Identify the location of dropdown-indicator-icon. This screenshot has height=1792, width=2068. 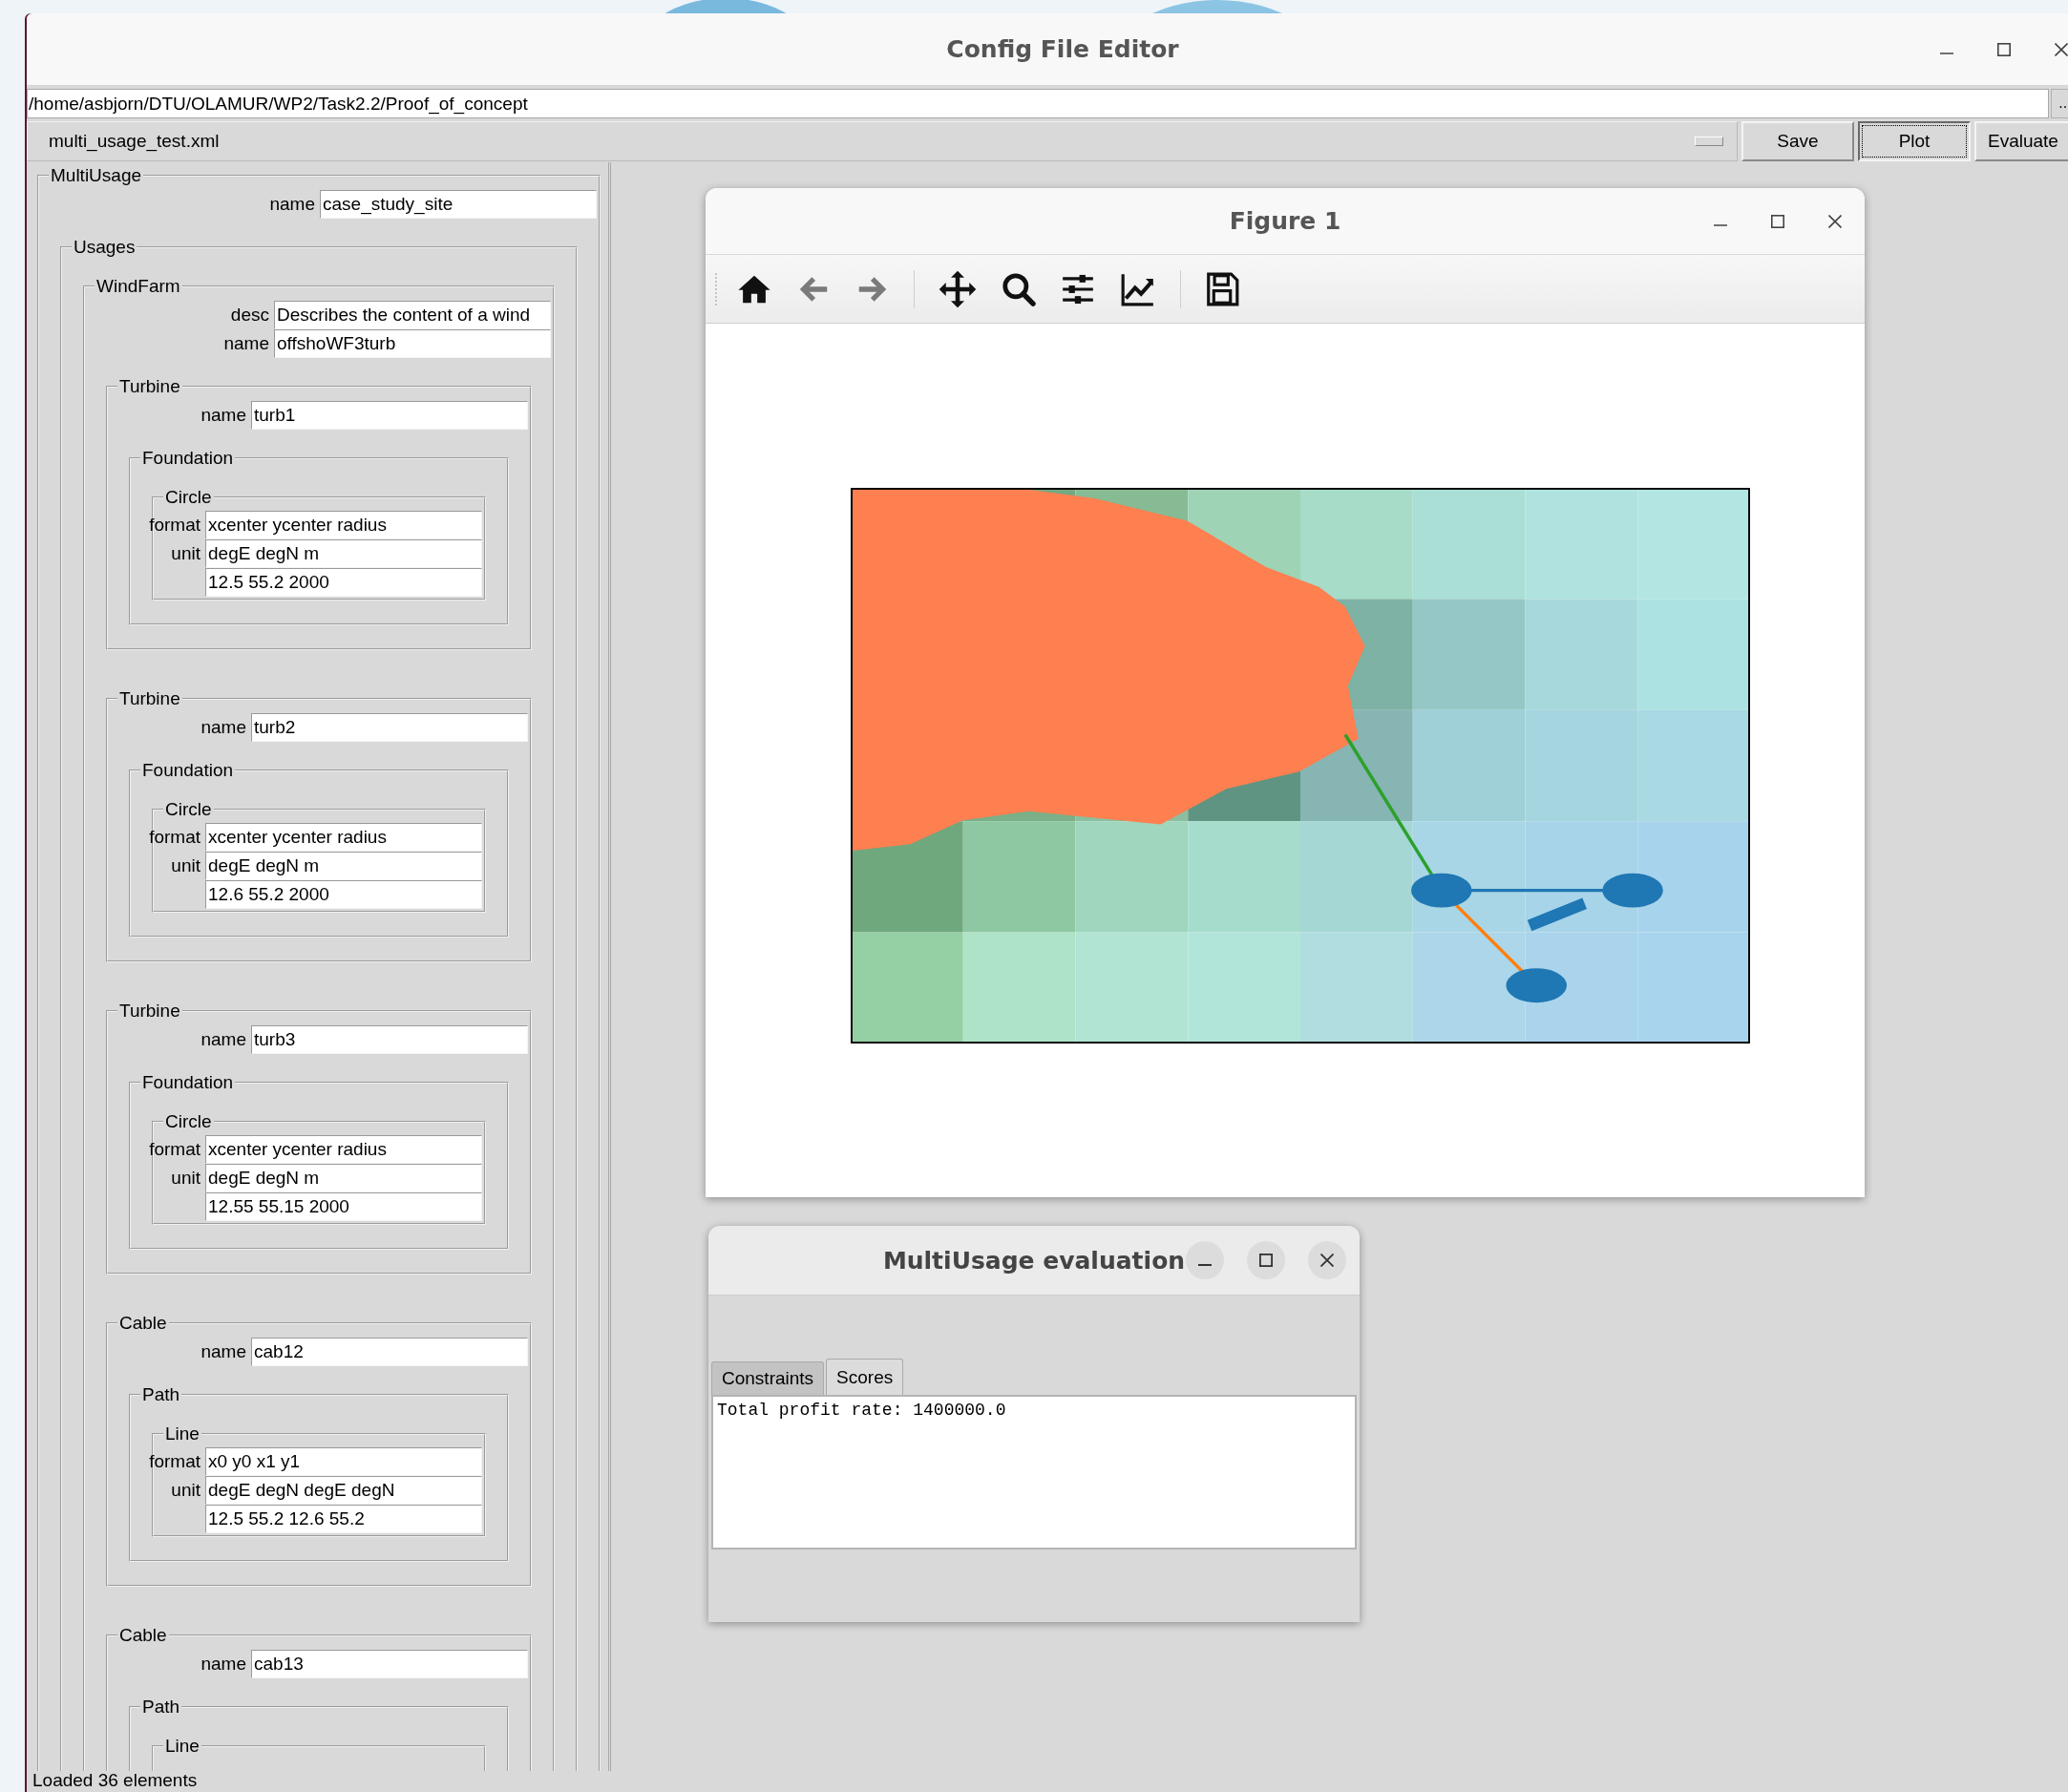
(1709, 142).